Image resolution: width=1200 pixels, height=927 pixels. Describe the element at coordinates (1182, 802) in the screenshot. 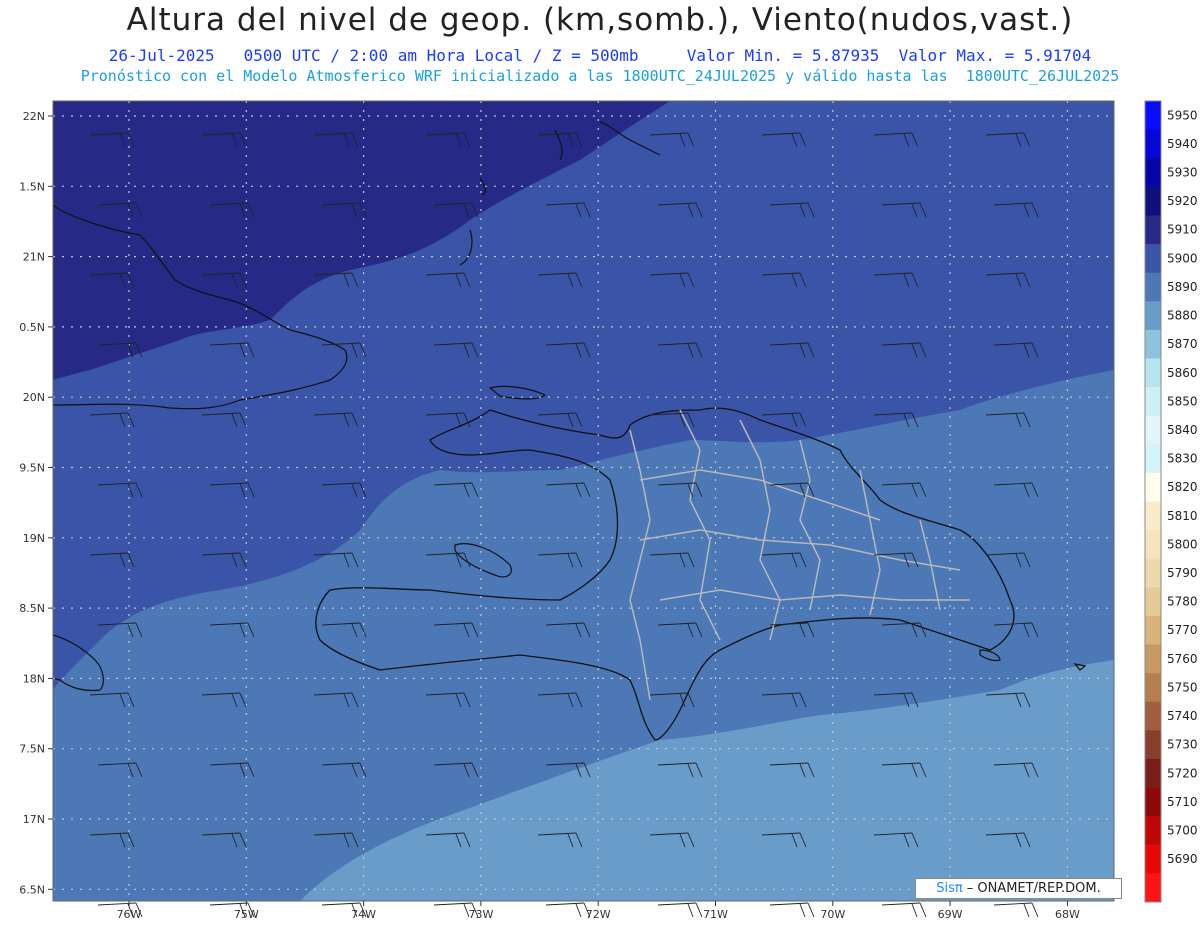

I see `colorbar-label: 5710` at that location.